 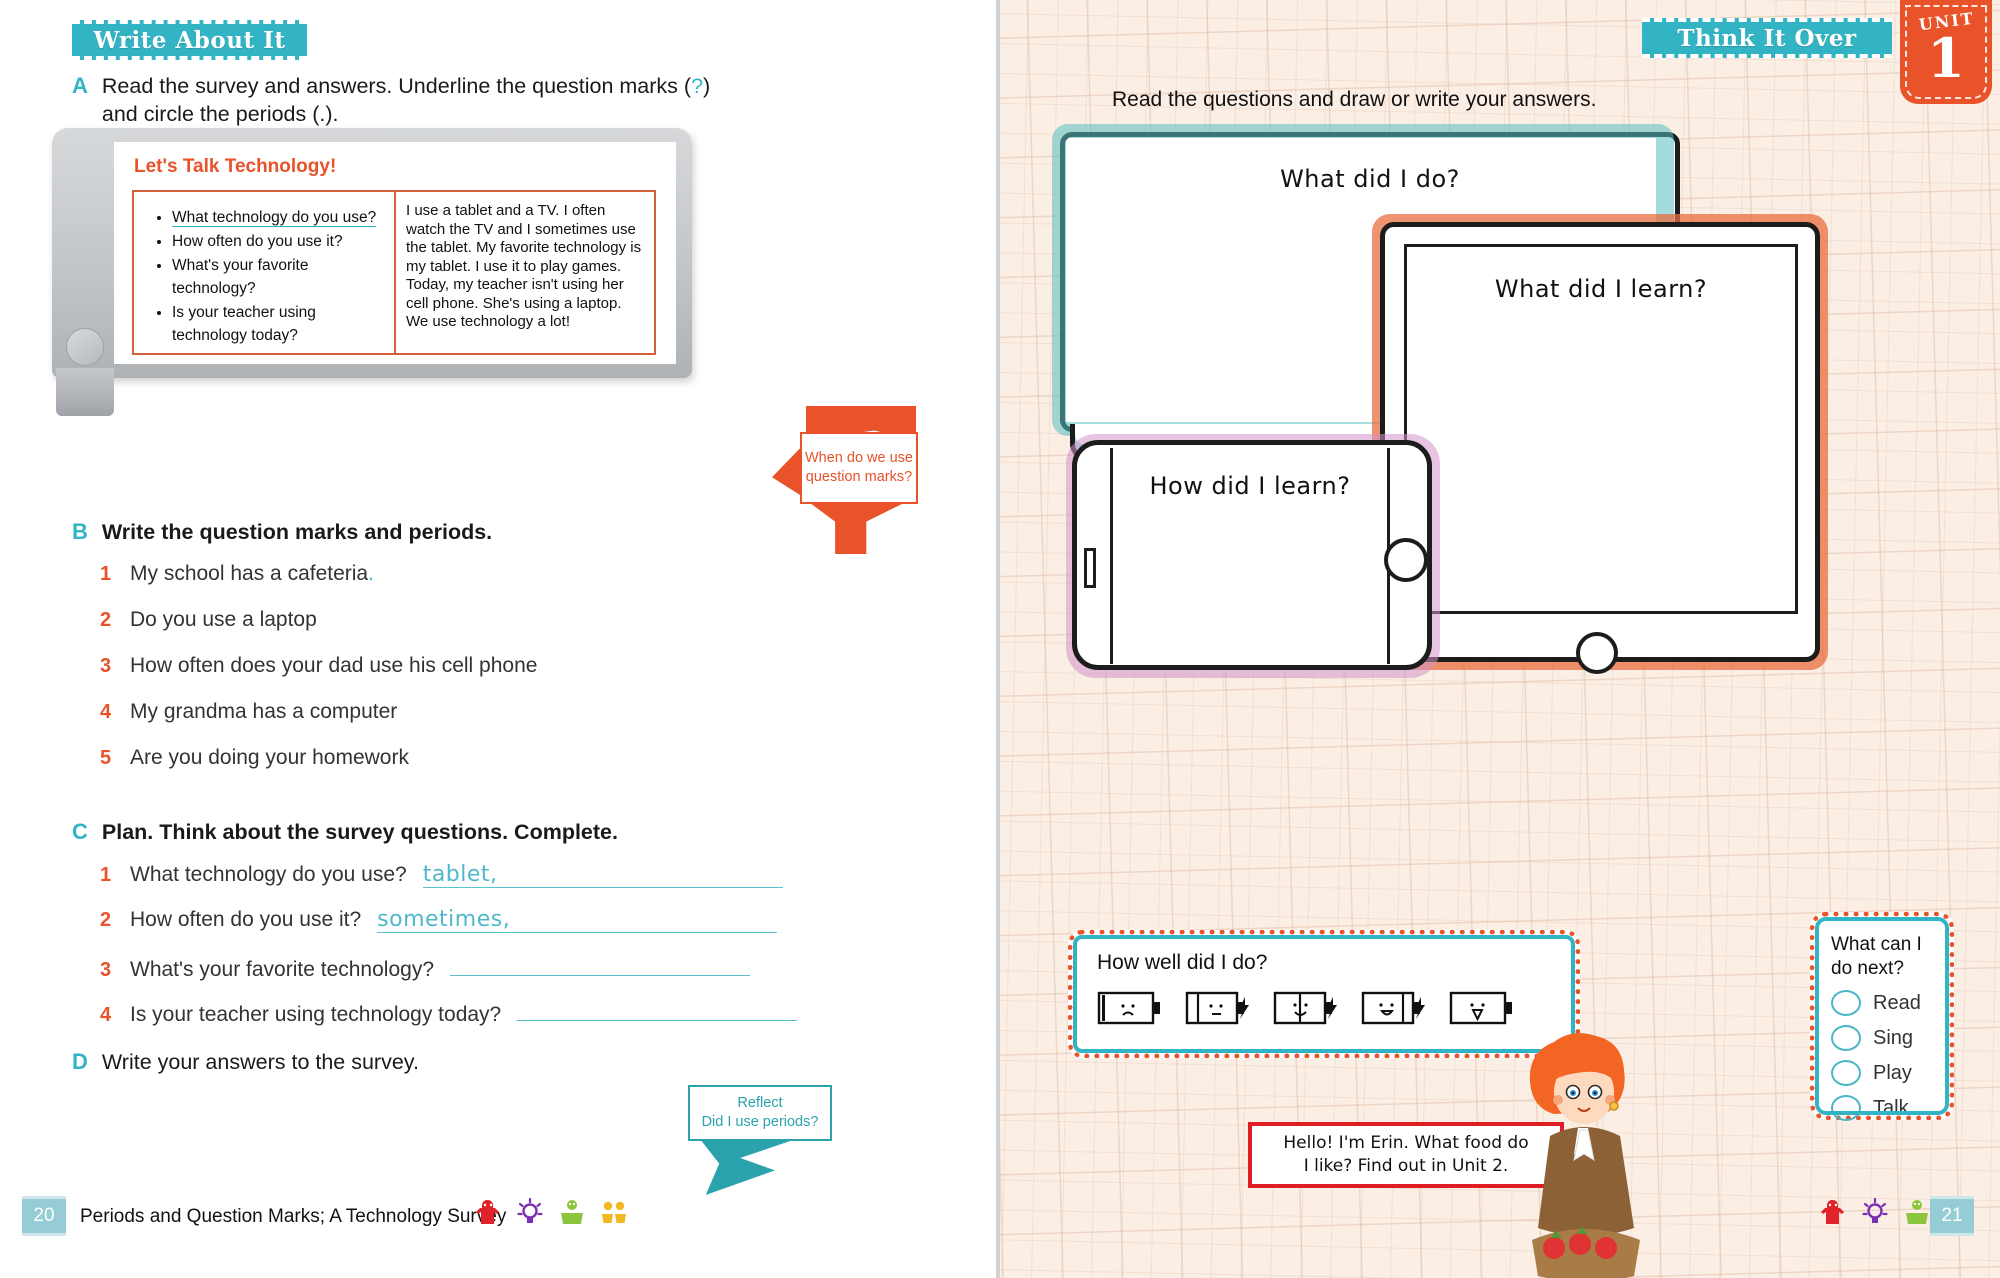 What do you see at coordinates (1182, 962) in the screenshot?
I see `assessment-title: How well did I do?` at bounding box center [1182, 962].